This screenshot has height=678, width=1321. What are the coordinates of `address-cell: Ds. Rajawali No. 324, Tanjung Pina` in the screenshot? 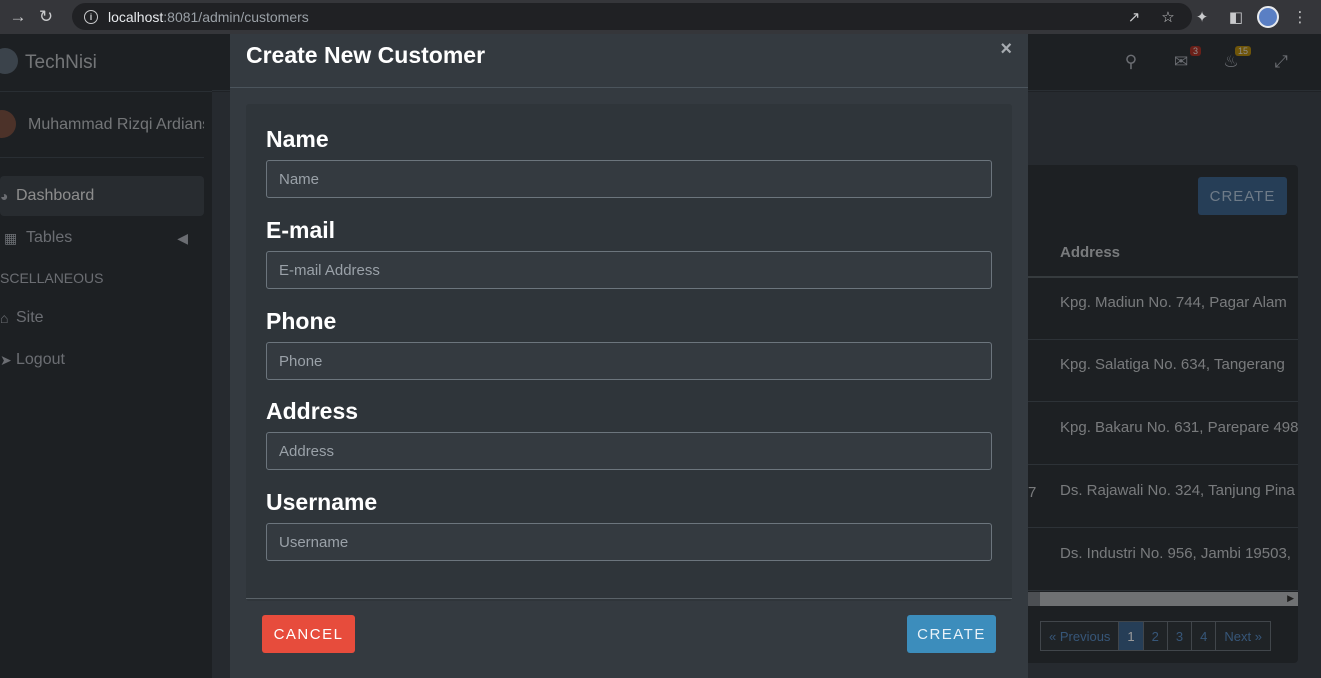 It's located at (1177, 490).